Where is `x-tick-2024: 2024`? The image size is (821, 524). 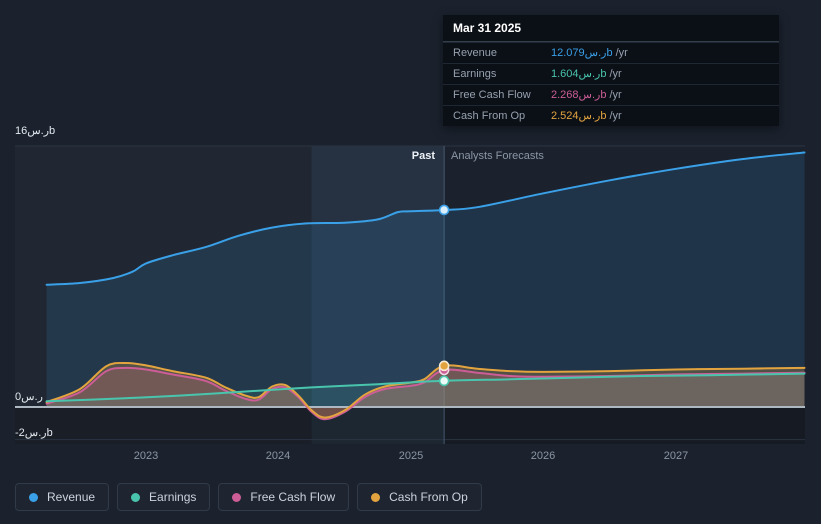 x-tick-2024: 2024 is located at coordinates (278, 456).